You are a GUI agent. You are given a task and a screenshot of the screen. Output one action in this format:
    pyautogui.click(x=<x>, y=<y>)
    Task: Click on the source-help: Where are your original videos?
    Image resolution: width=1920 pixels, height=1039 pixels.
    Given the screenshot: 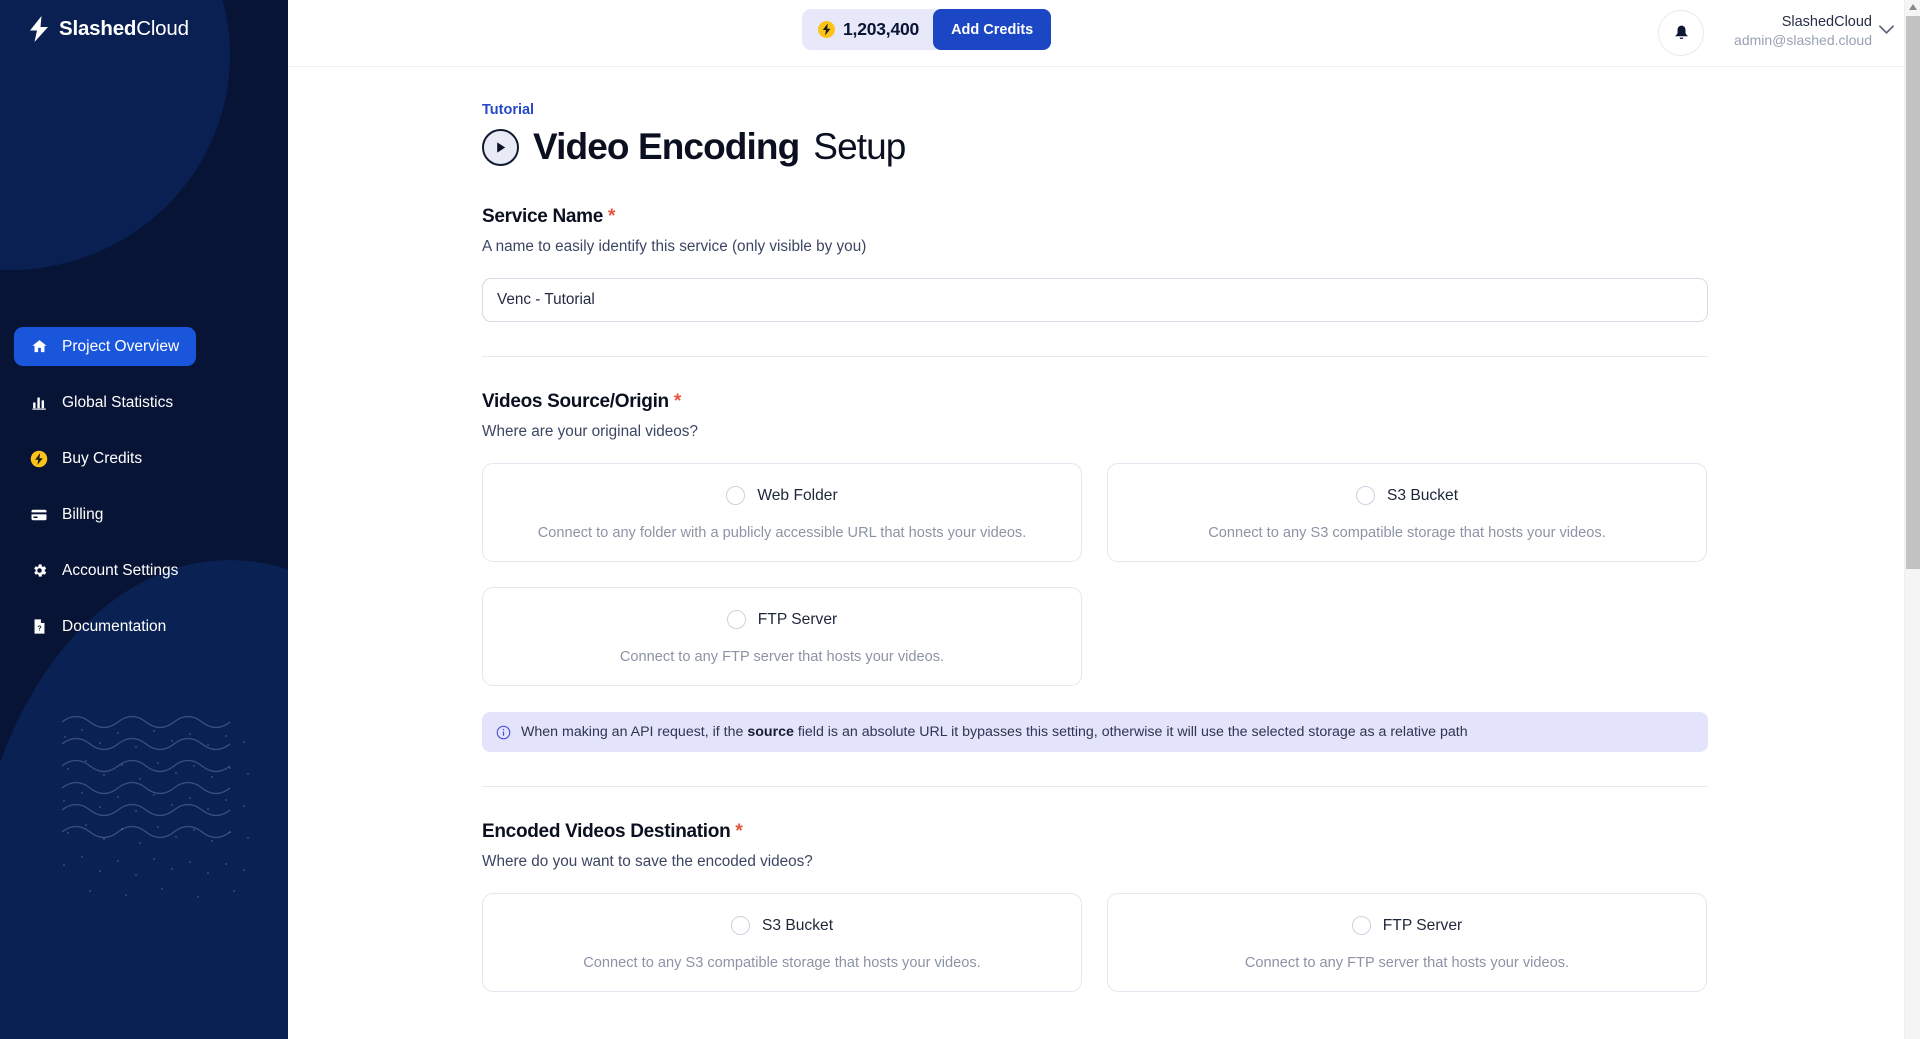 What is the action you would take?
    pyautogui.click(x=590, y=431)
    